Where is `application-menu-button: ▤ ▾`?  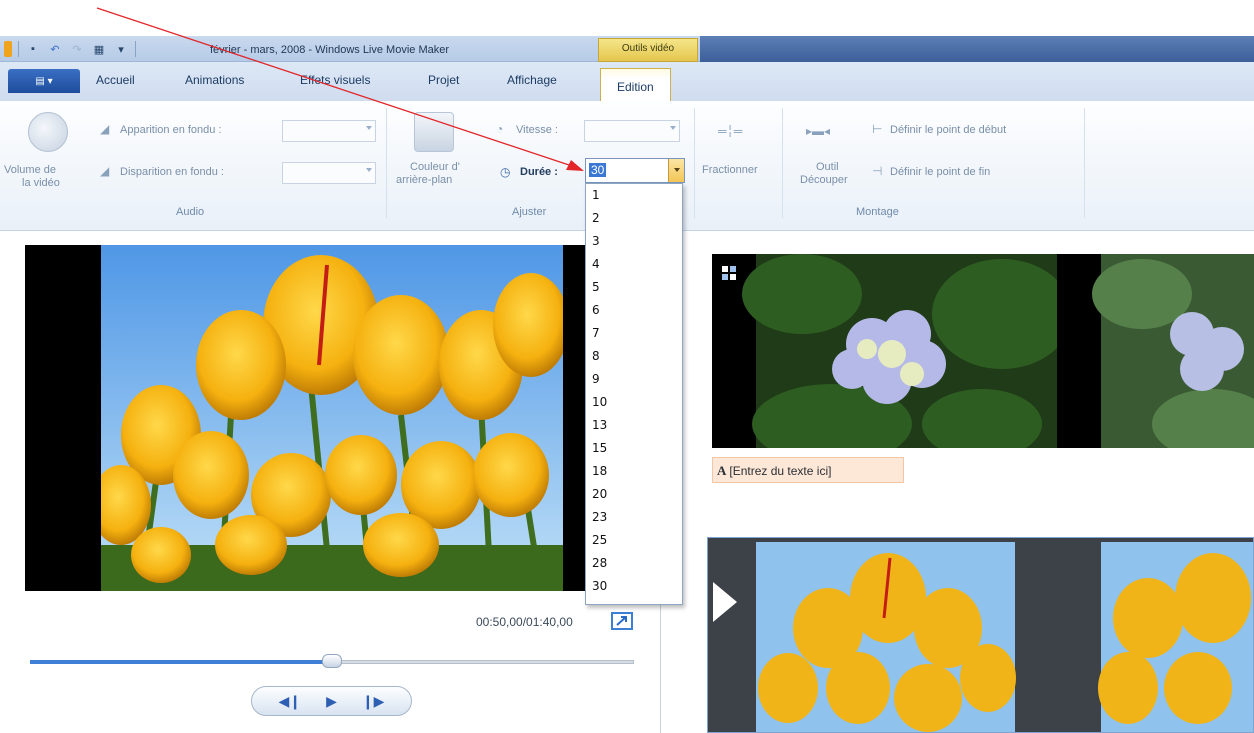 application-menu-button: ▤ ▾ is located at coordinates (44, 81).